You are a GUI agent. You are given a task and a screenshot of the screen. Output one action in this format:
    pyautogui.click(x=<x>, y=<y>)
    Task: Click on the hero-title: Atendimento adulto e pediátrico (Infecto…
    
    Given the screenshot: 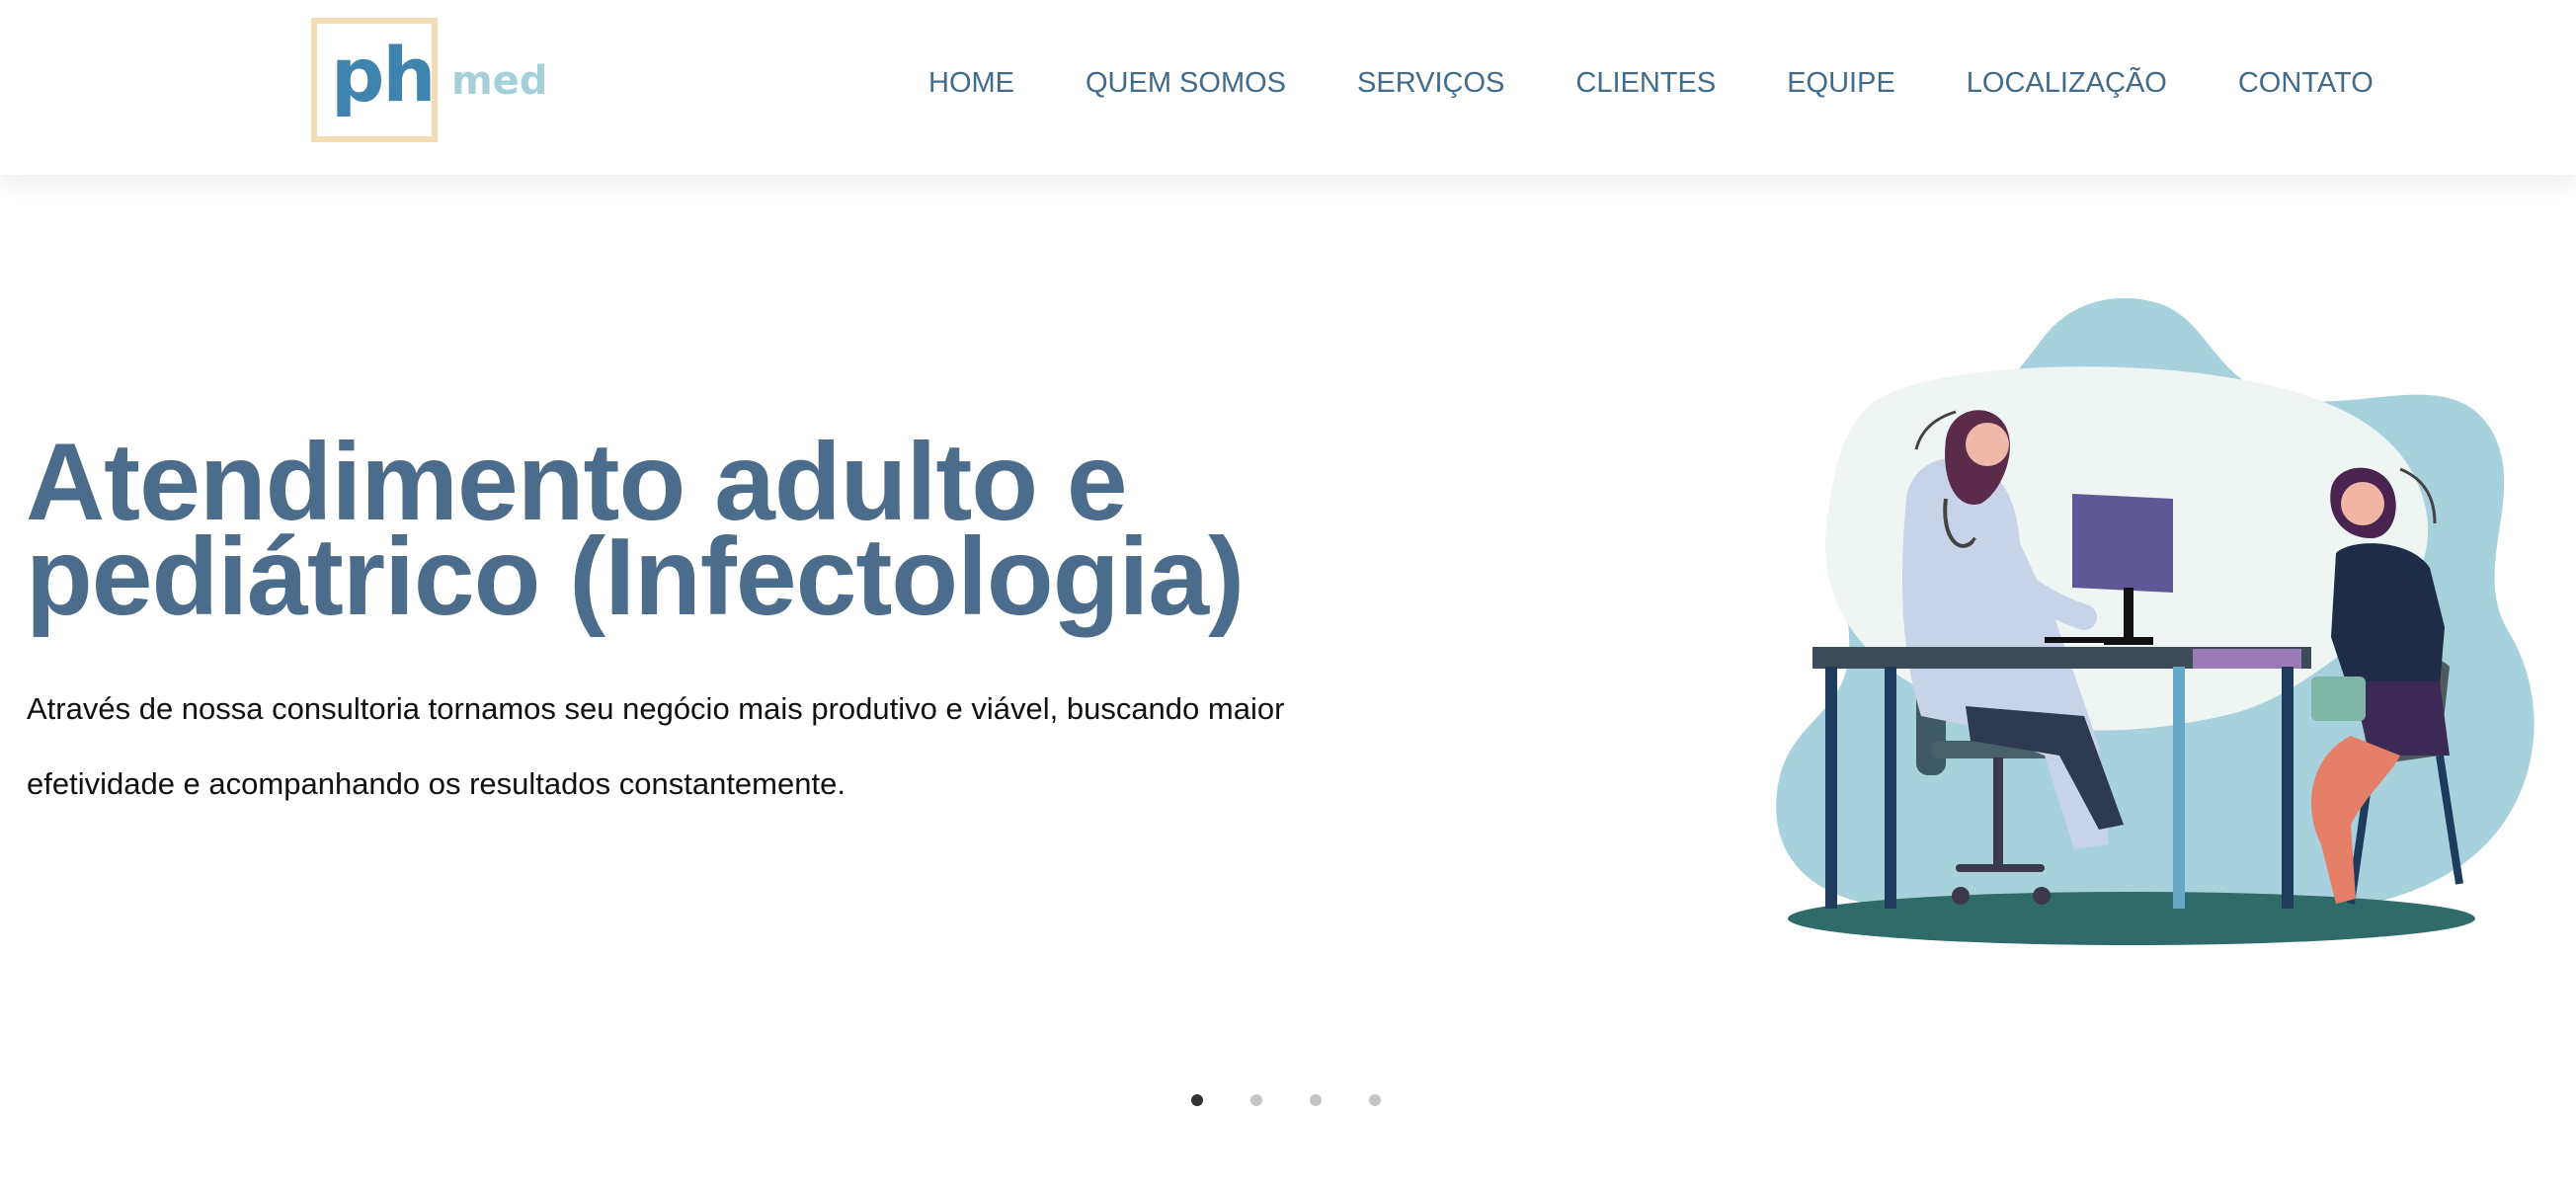 What is the action you would take?
    pyautogui.click(x=635, y=529)
    